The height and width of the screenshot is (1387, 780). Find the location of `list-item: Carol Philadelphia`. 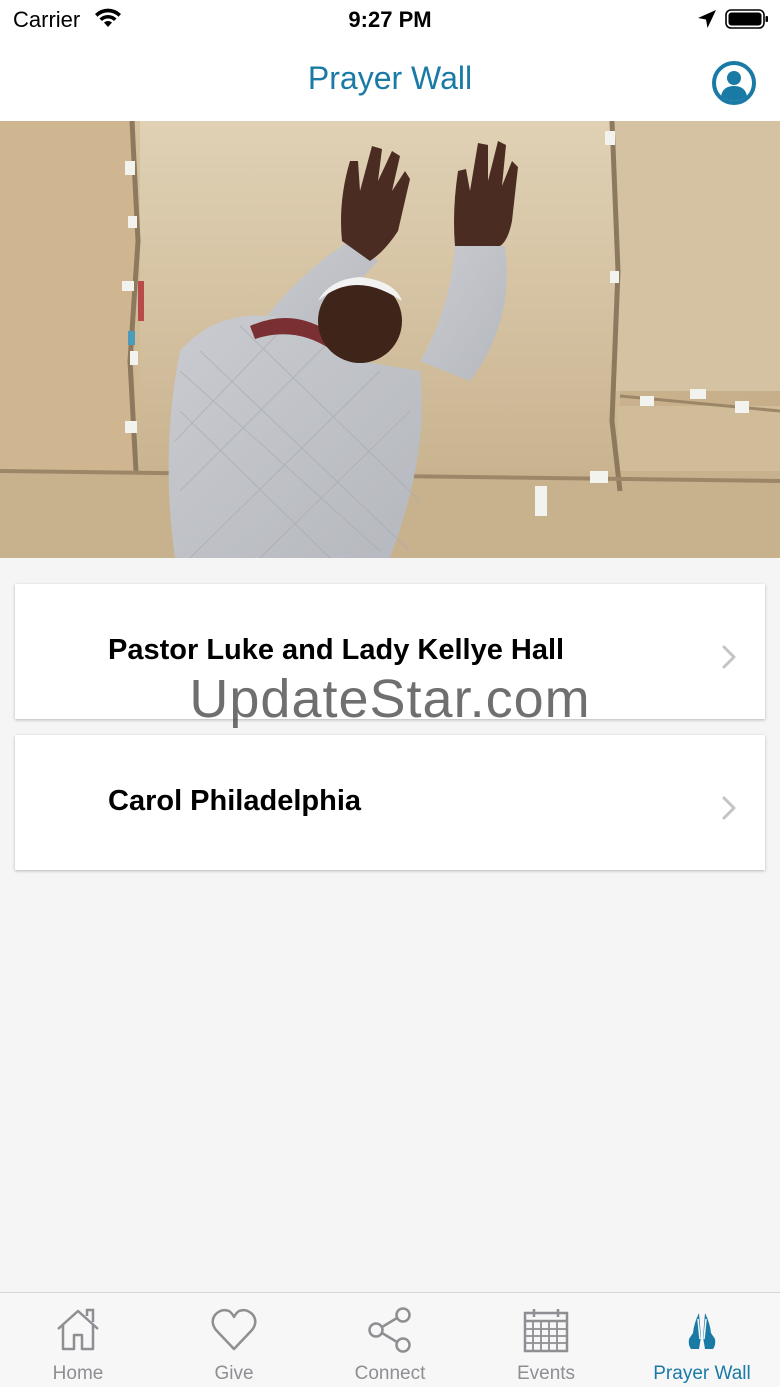

list-item: Carol Philadelphia is located at coordinates (390, 802).